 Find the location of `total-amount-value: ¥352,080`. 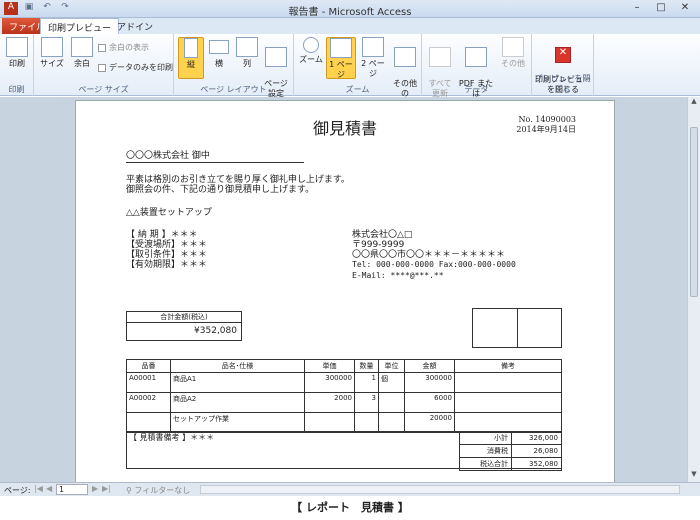

total-amount-value: ¥352,080 is located at coordinates (215, 331).